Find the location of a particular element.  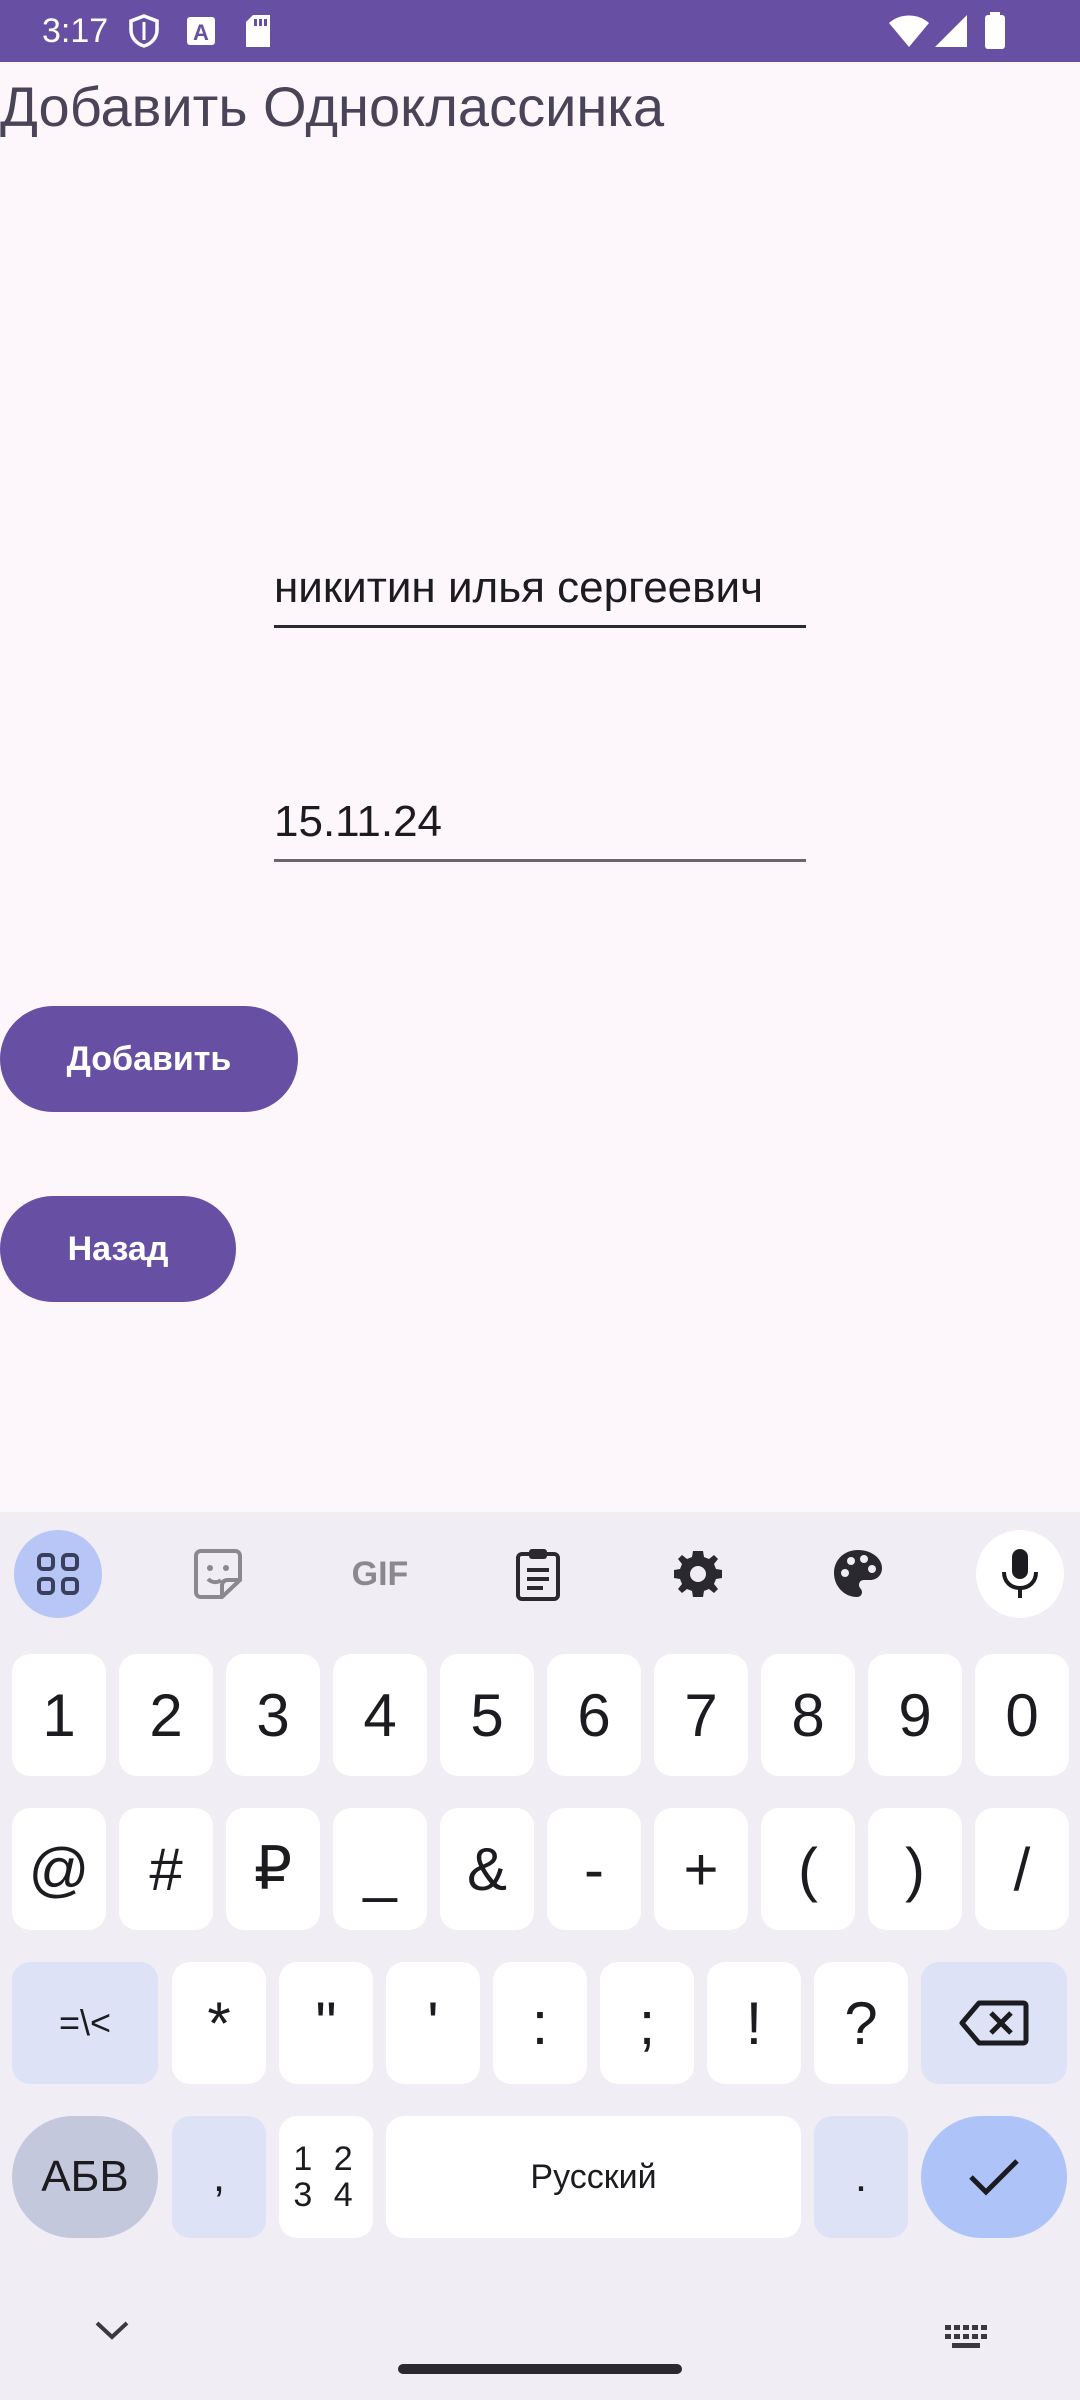

enter-key is located at coordinates (994, 2177).